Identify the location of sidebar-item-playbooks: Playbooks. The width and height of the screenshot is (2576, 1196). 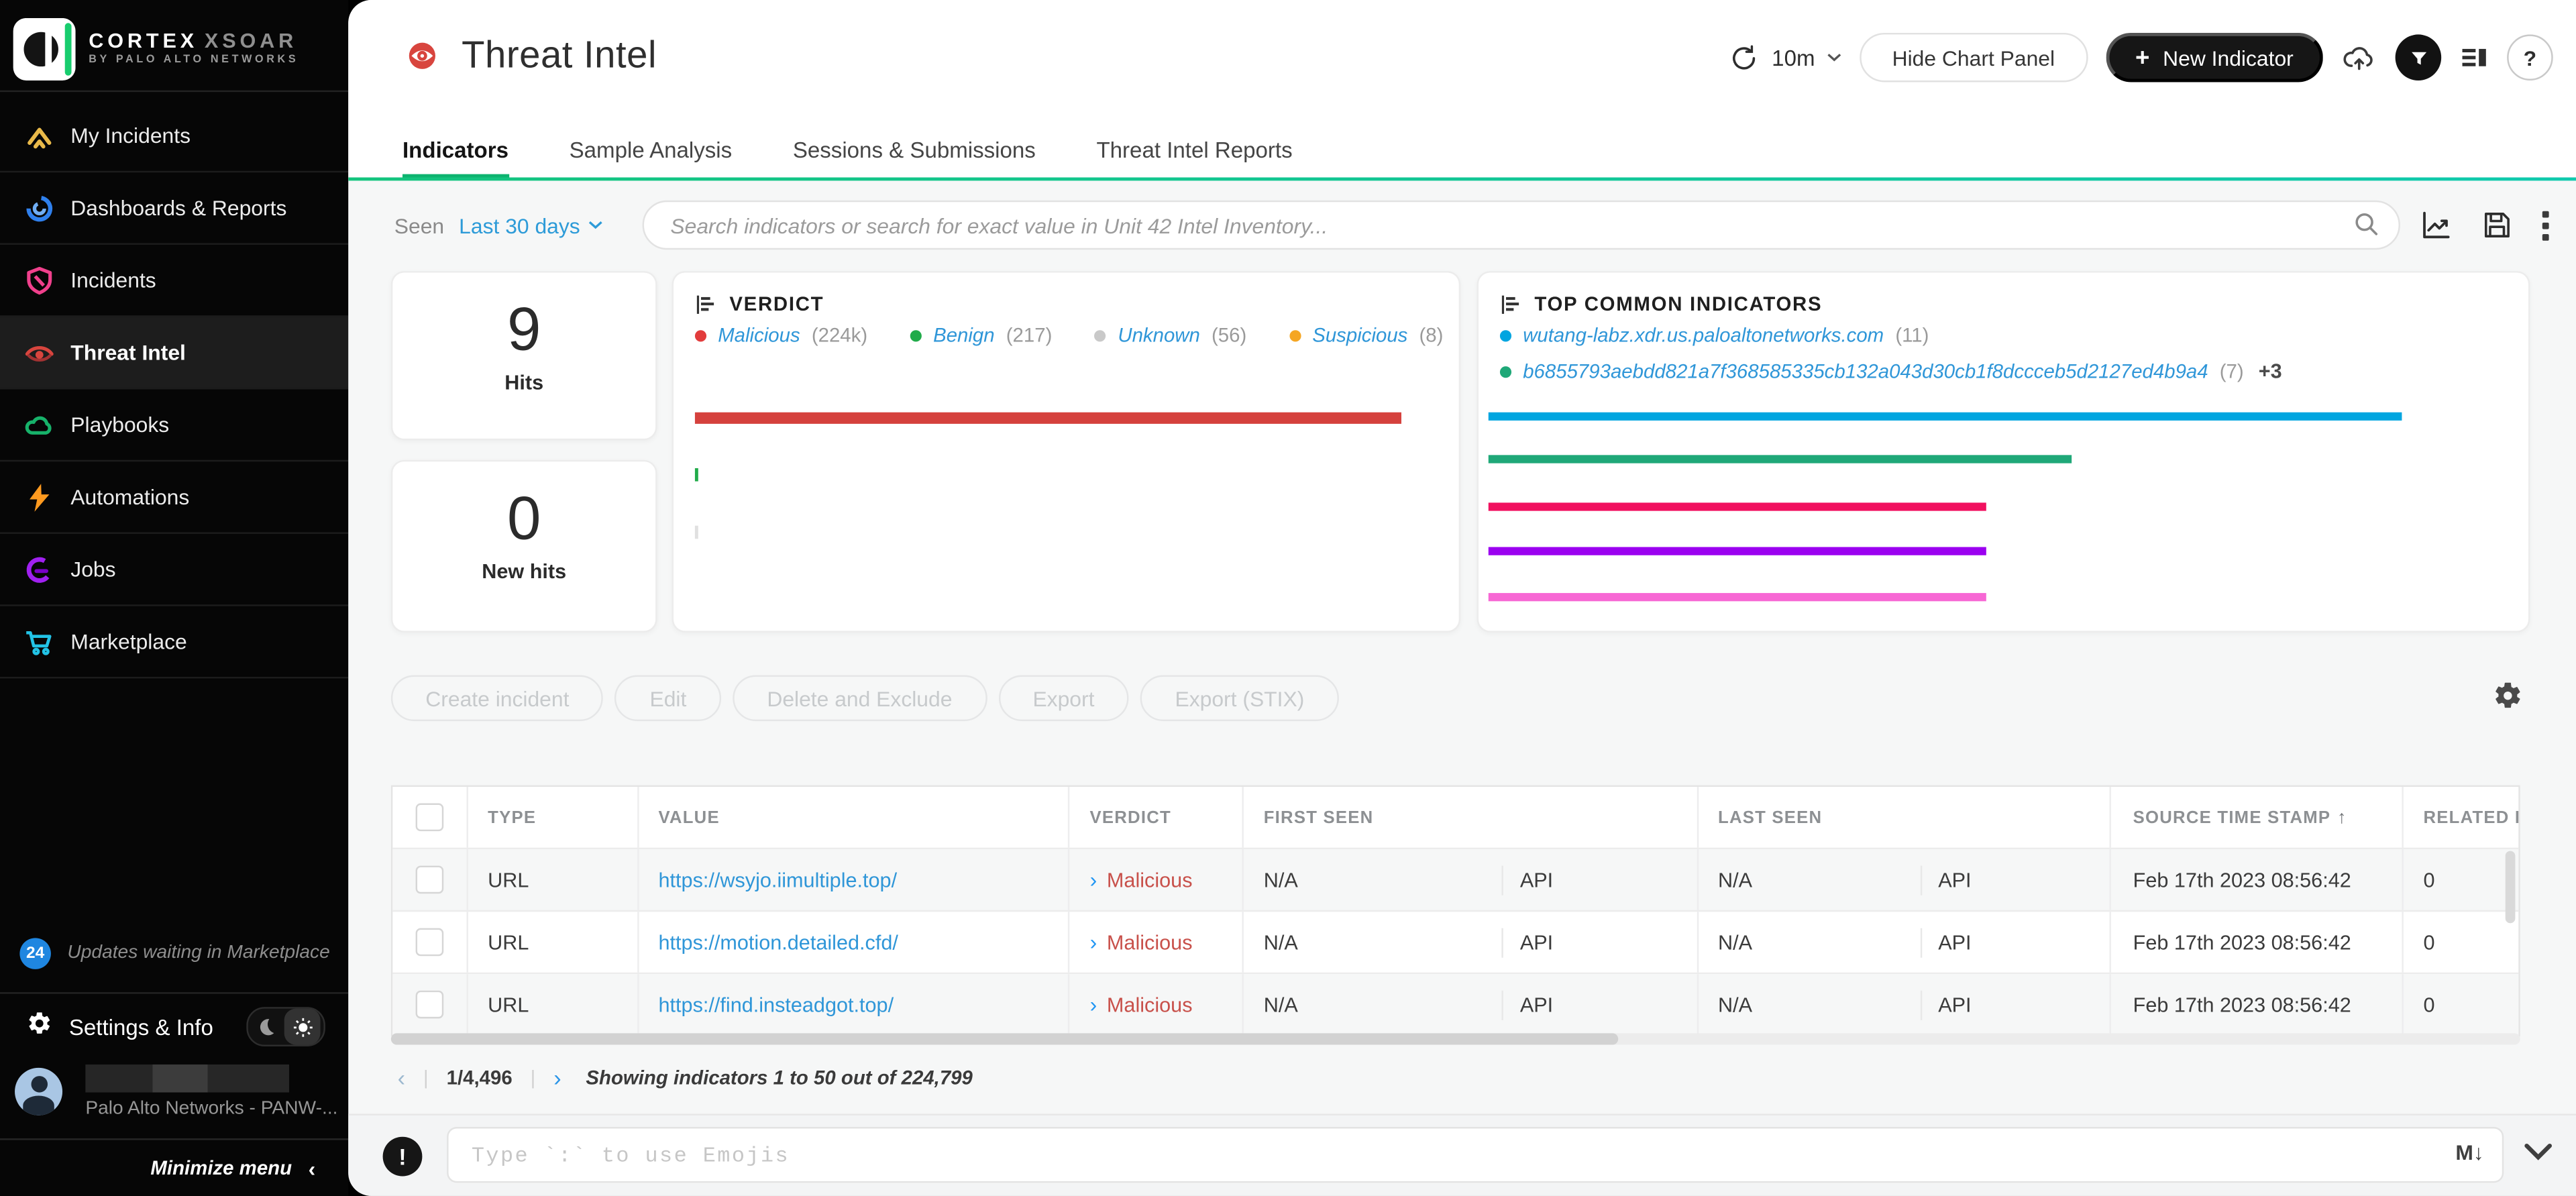
(174, 425).